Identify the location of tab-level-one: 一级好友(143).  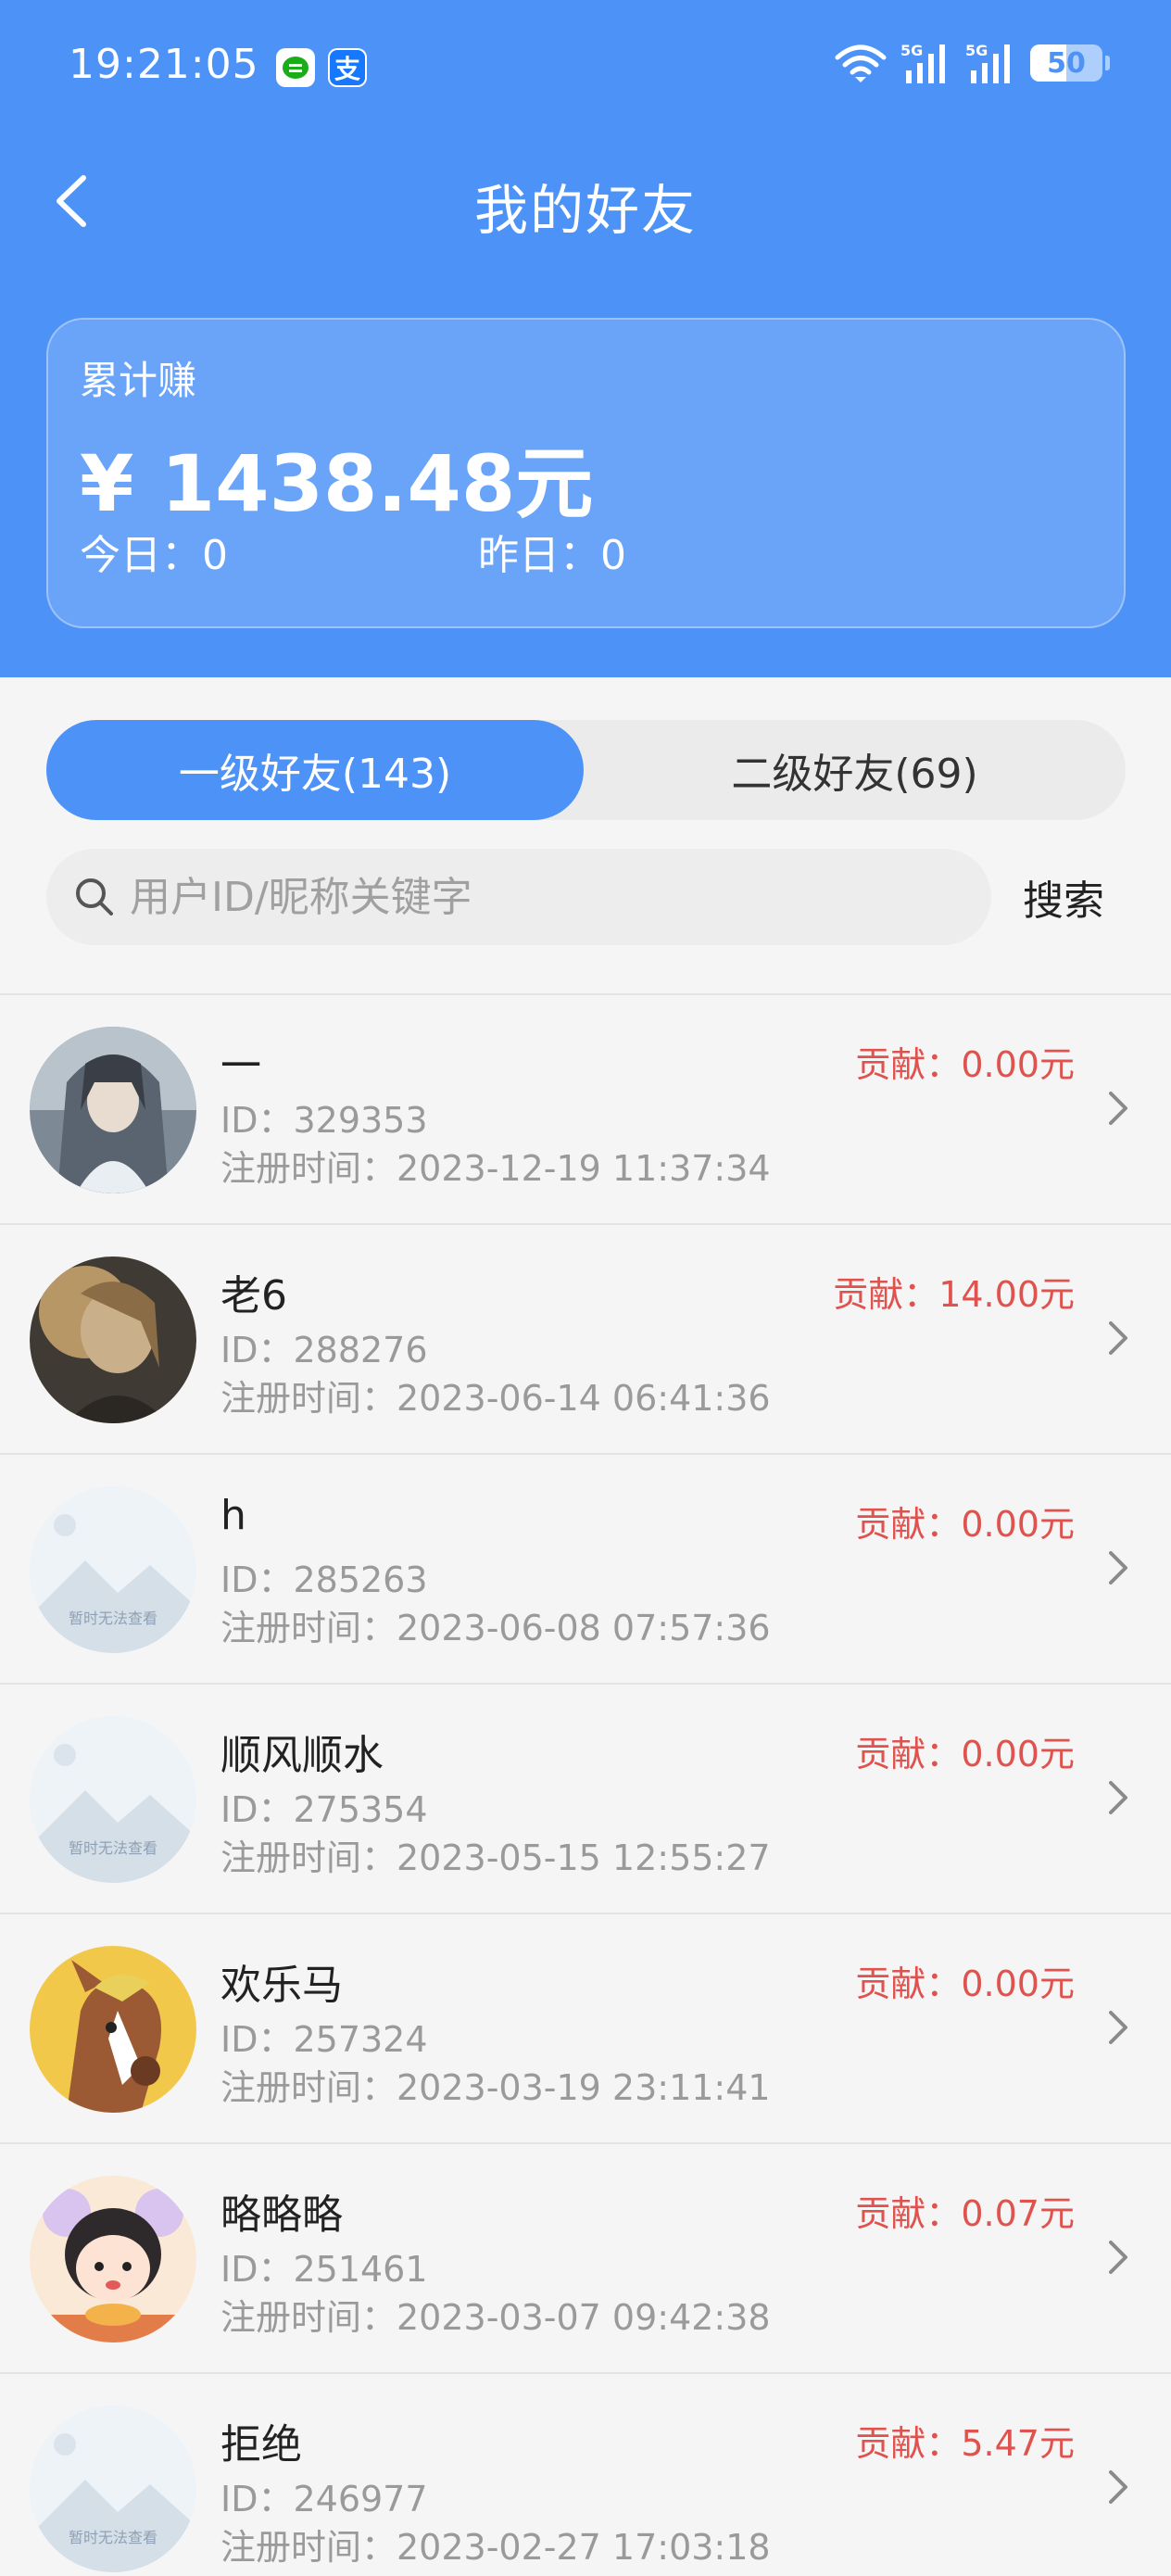
(315, 770).